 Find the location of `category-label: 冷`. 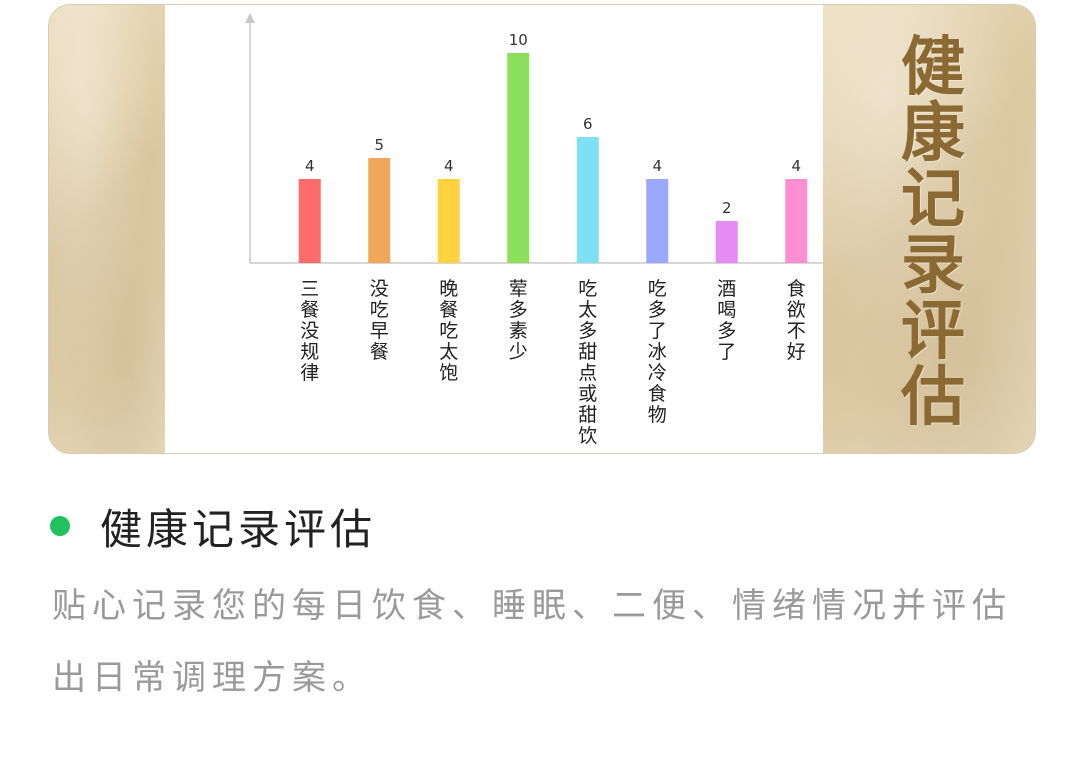

category-label: 冷 is located at coordinates (657, 373).